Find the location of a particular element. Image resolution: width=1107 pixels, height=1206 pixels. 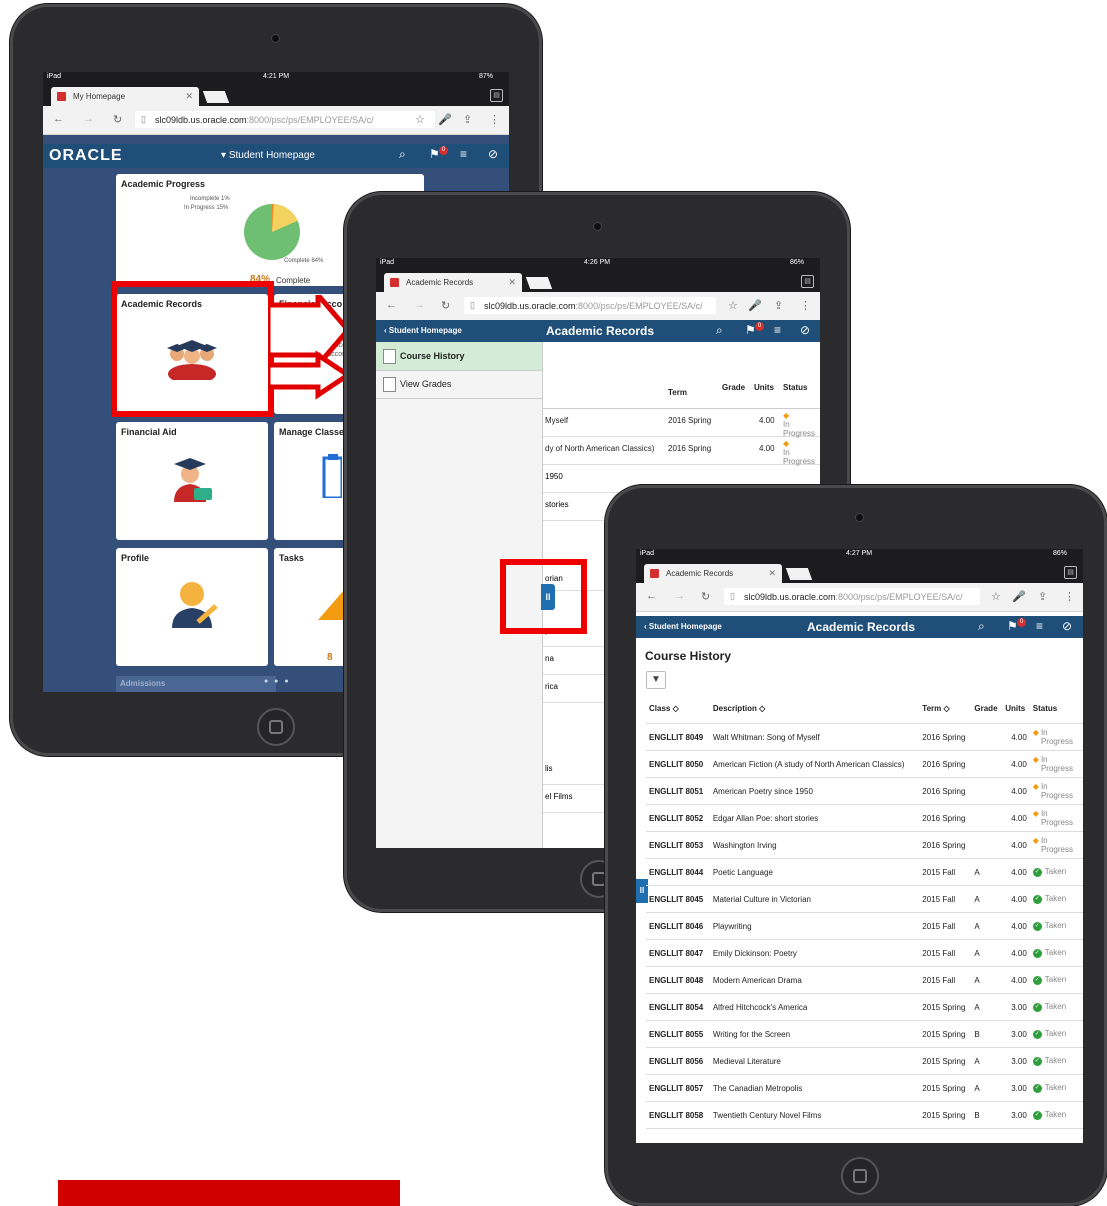

row-units: 4.00 is located at coordinates (767, 420).